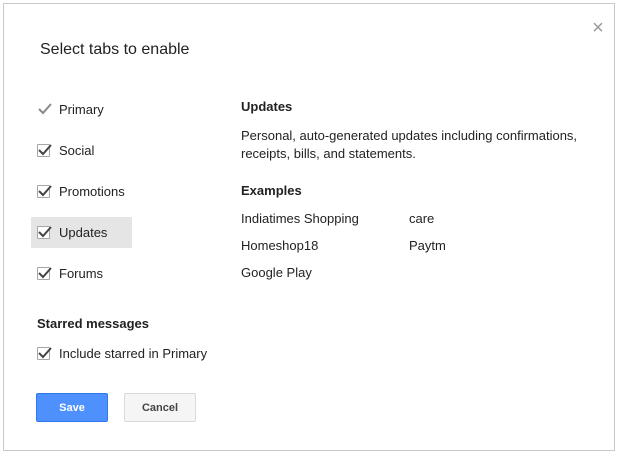 This screenshot has height=456, width=620. I want to click on include-starred-option: Include starred in Primary, so click(122, 353).